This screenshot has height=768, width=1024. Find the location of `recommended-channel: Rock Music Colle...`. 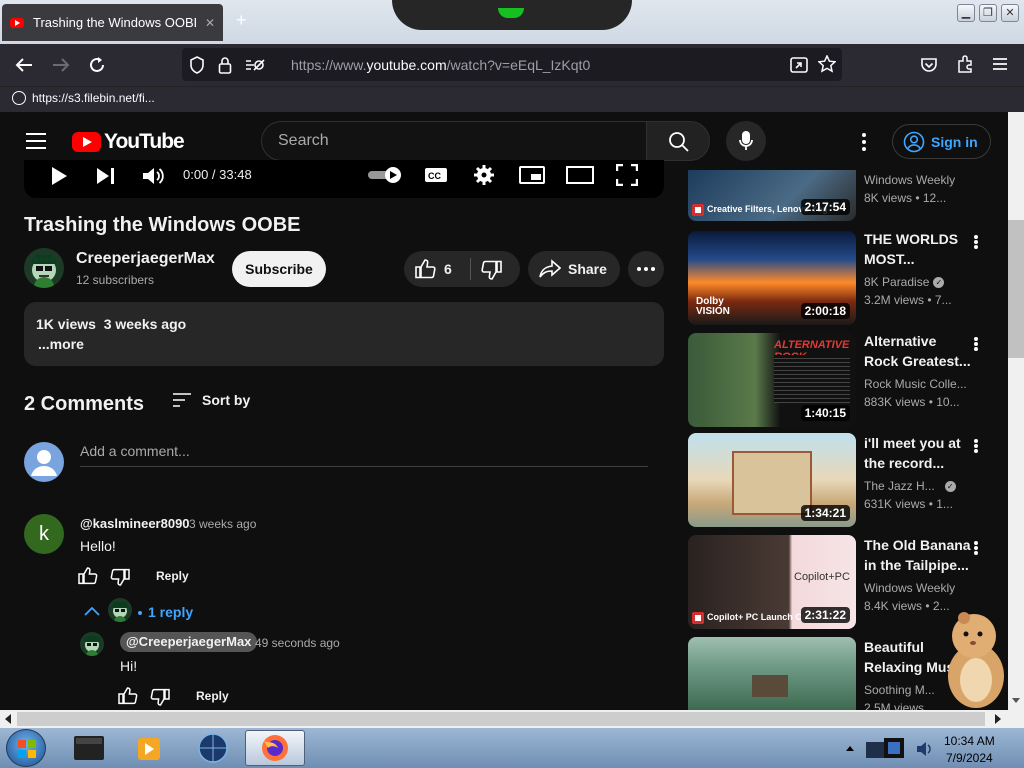

recommended-channel: Rock Music Colle... is located at coordinates (915, 384).